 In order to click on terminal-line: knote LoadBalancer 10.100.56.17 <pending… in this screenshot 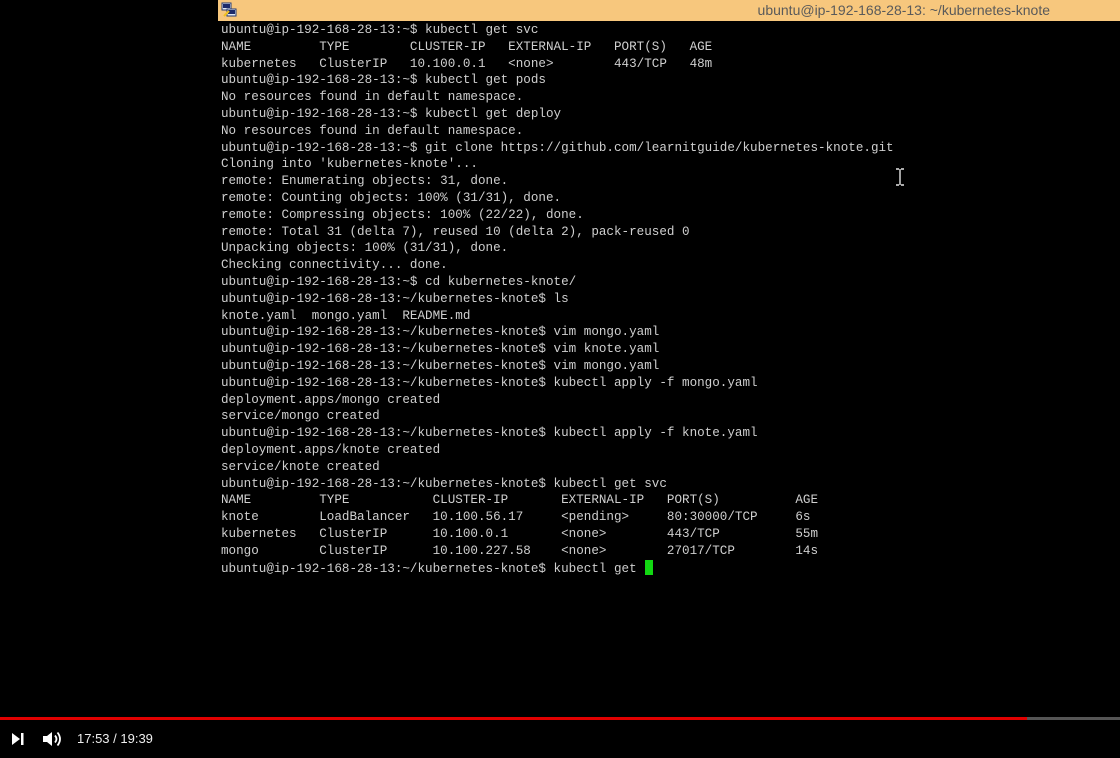, I will do `click(516, 517)`.